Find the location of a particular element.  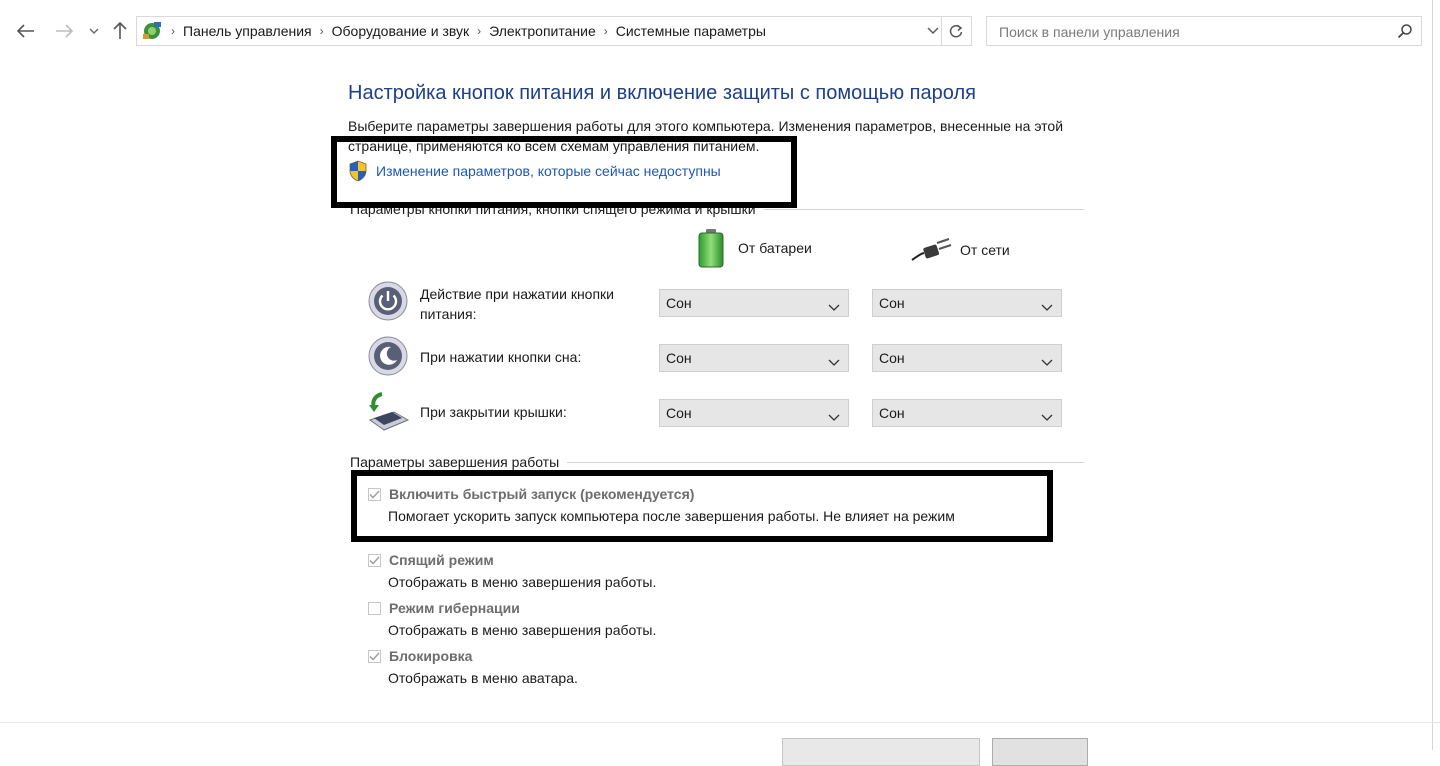

arrow-left-icon is located at coordinates (25, 31).